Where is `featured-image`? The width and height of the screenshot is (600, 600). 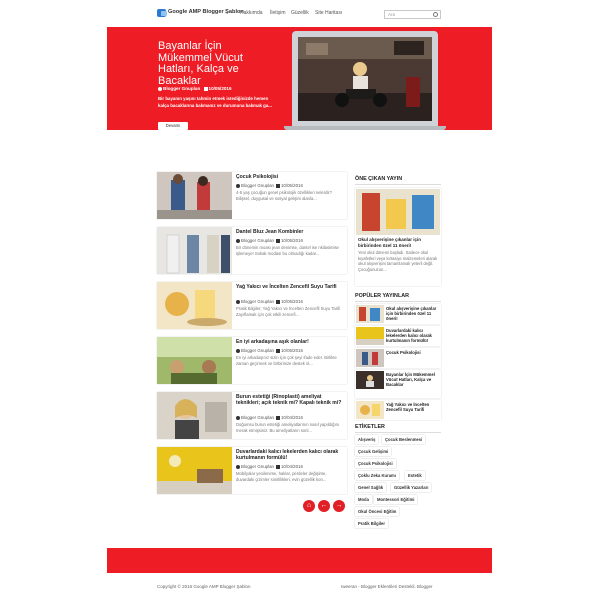
featured-image is located at coordinates (398, 212).